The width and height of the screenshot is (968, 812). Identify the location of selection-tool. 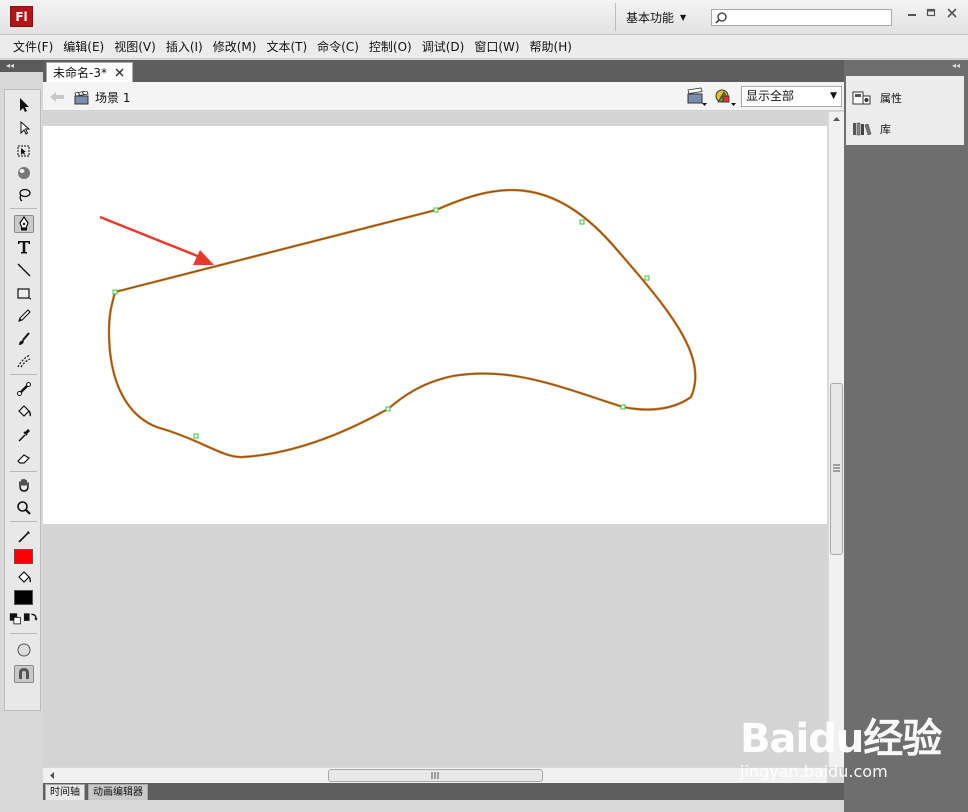
(24, 105).